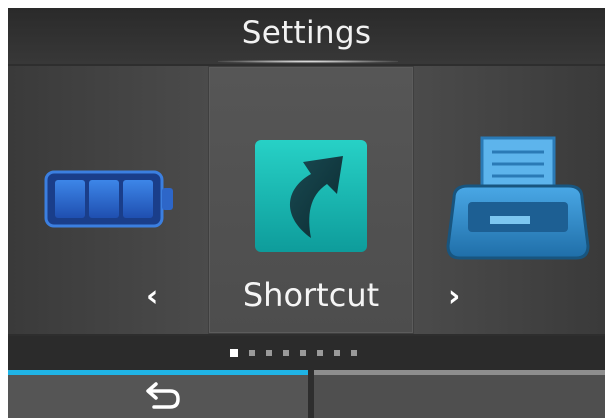 The width and height of the screenshot is (605, 418). Describe the element at coordinates (306, 33) in the screenshot. I see `page-title: Settings` at that location.